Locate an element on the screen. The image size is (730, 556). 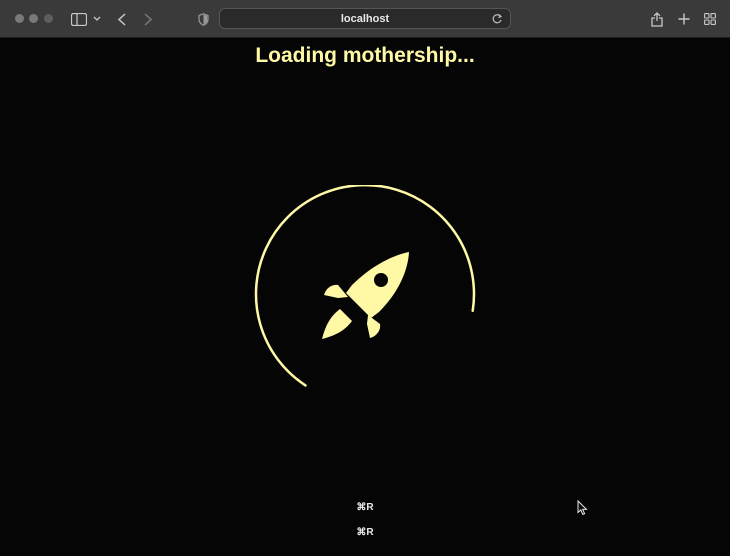
new-tab-icon is located at coordinates (684, 19).